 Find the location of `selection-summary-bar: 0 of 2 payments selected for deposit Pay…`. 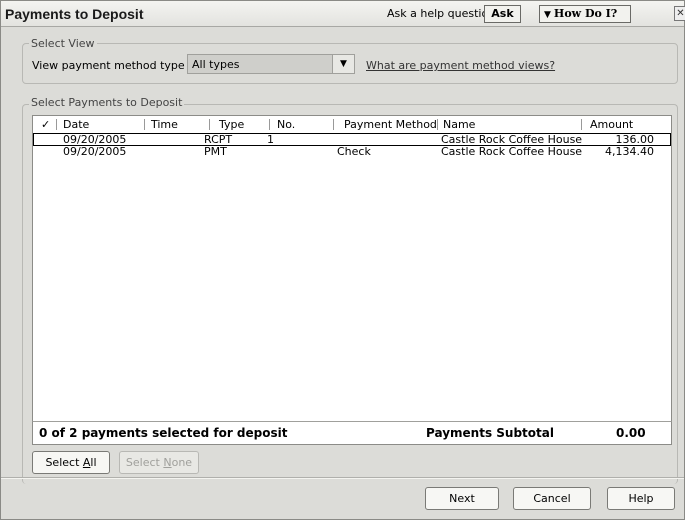

selection-summary-bar: 0 of 2 payments selected for deposit Pay… is located at coordinates (352, 433).